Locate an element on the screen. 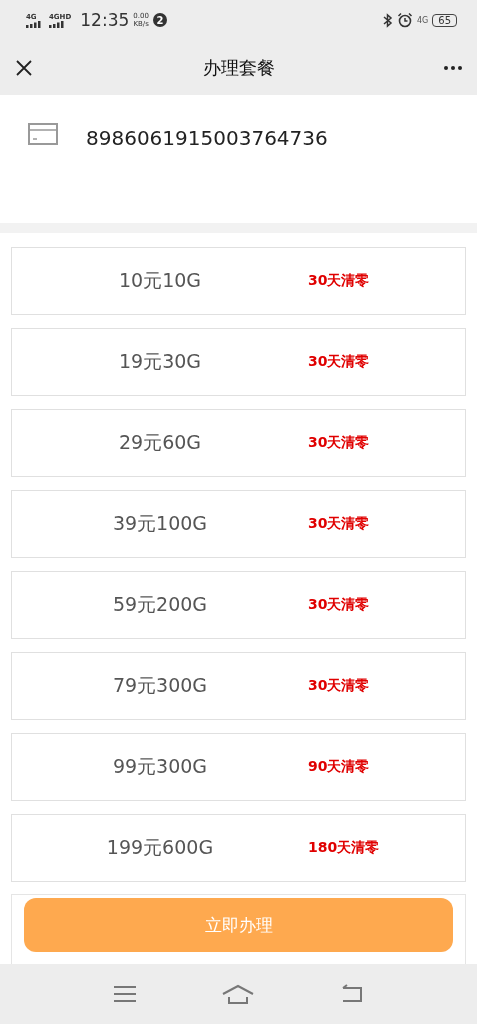 This screenshot has height=1024, width=477. plan-option: 29元60G 30天清零 is located at coordinates (238, 443).